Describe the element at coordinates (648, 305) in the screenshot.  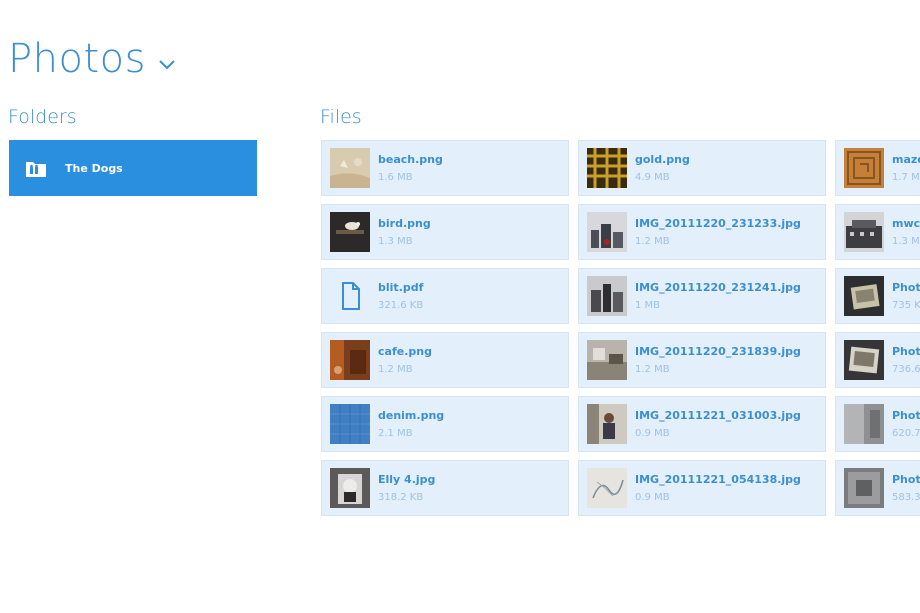
I see `file-size: 1 MB` at that location.